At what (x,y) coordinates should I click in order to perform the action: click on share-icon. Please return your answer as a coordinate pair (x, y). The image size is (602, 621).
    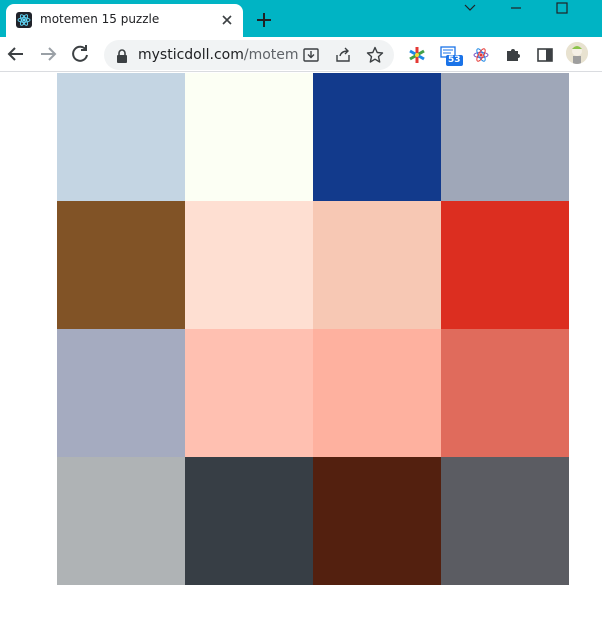
    Looking at the image, I should click on (343, 55).